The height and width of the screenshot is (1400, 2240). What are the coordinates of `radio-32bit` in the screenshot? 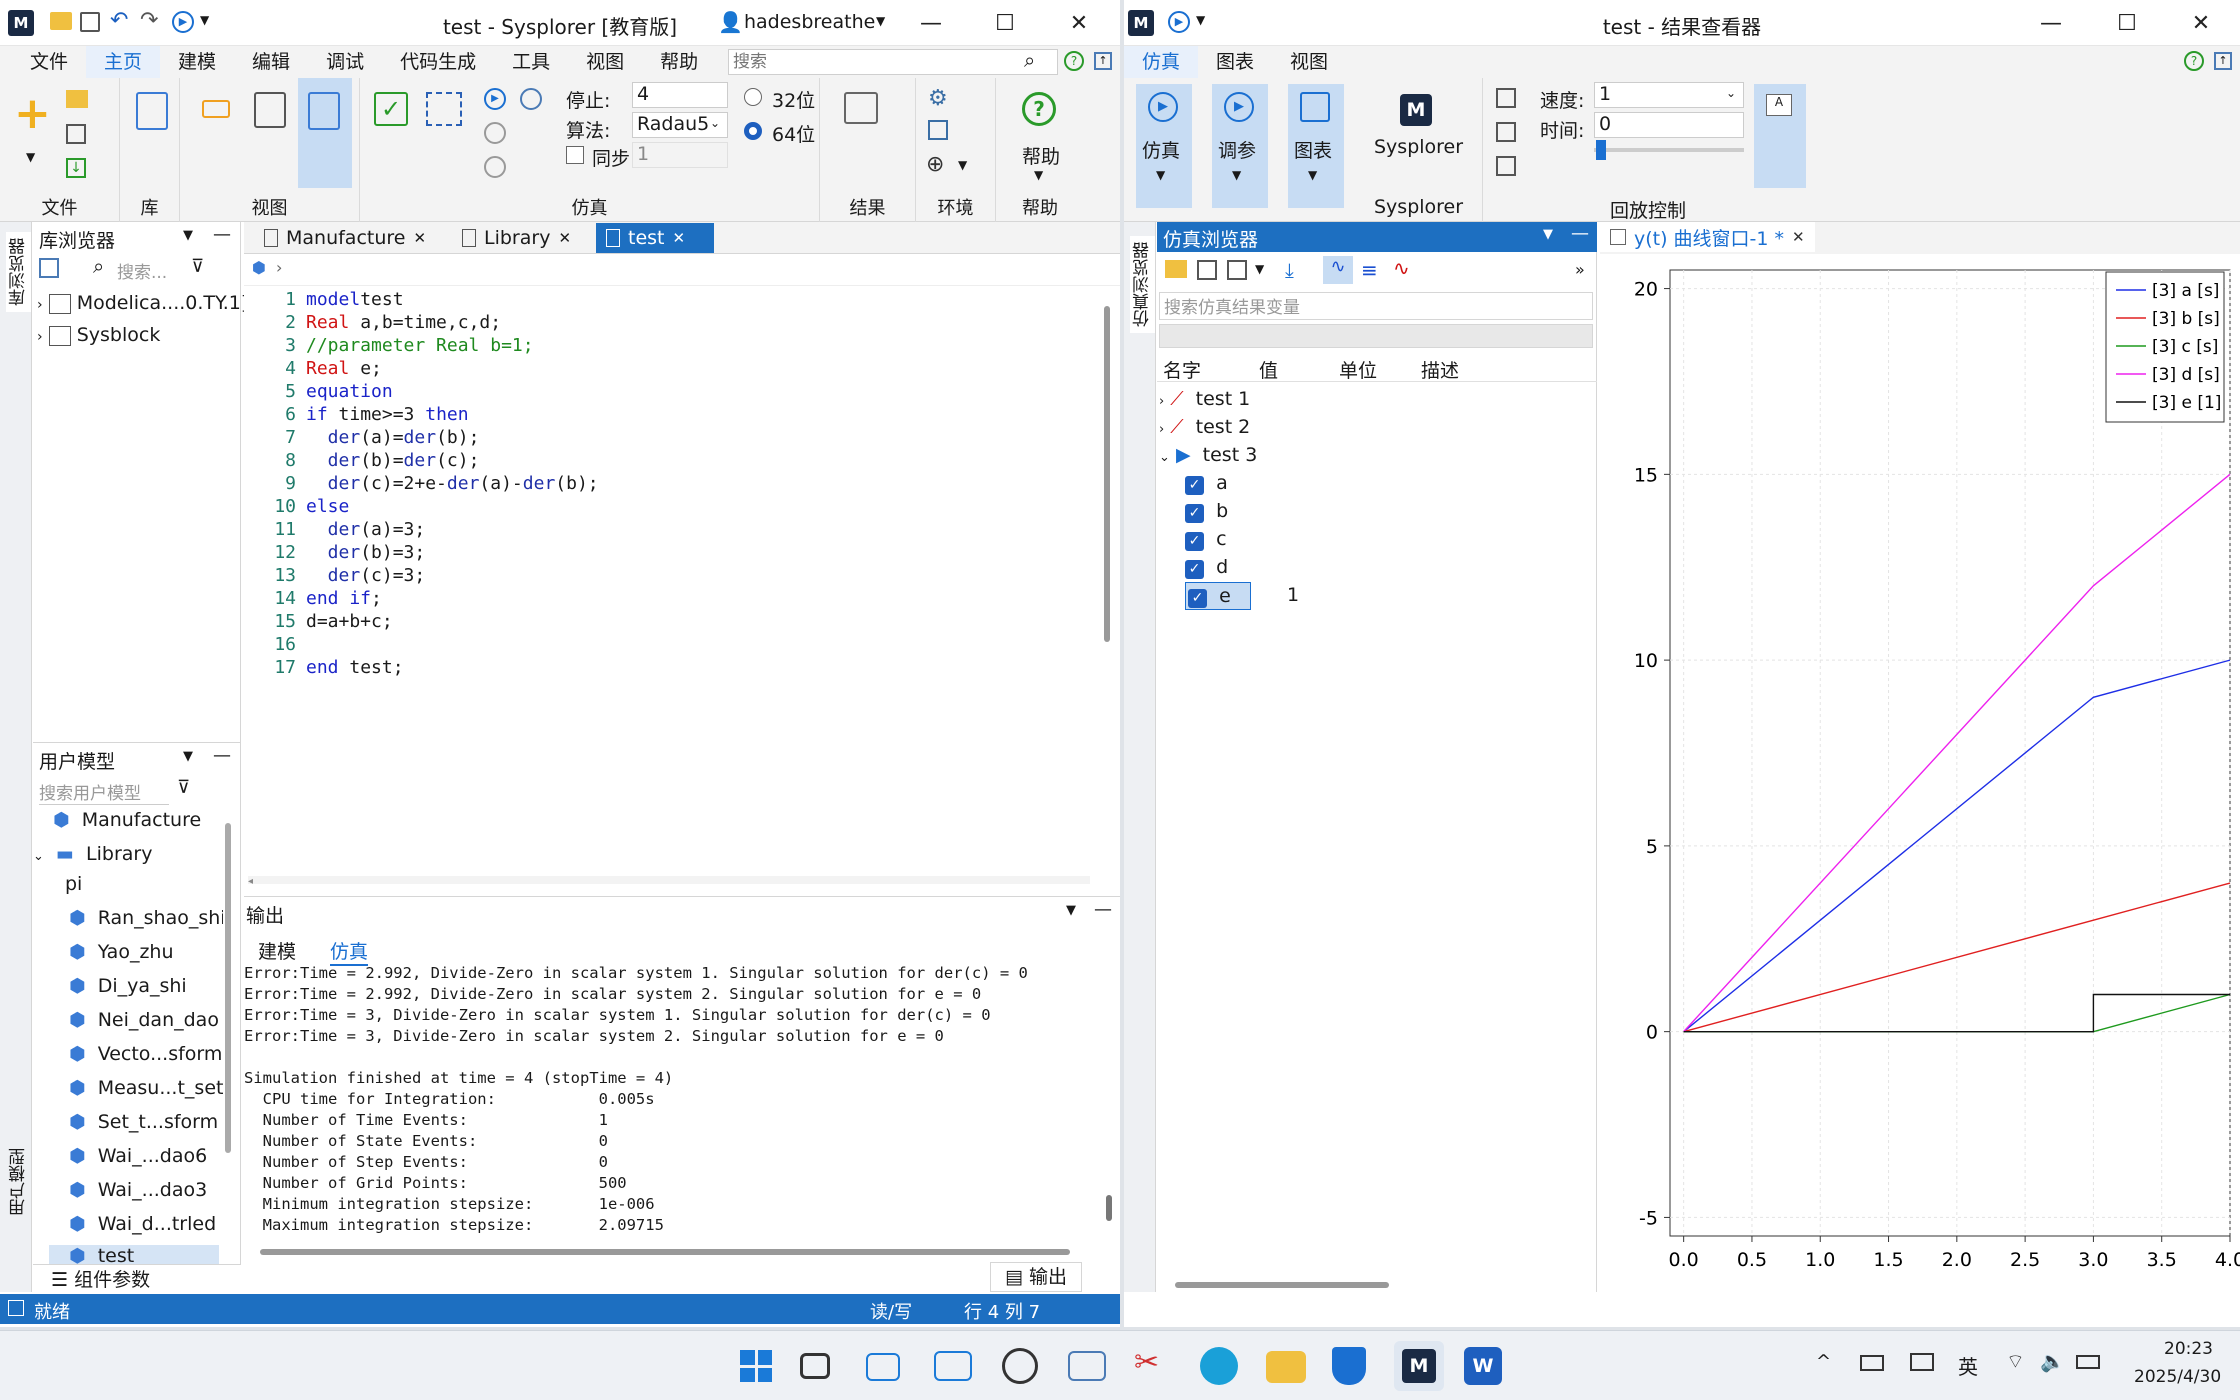 It's located at (753, 97).